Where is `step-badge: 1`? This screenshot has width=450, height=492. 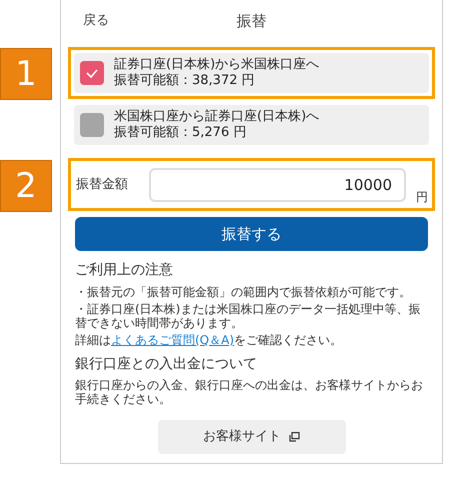 step-badge: 1 is located at coordinates (26, 74).